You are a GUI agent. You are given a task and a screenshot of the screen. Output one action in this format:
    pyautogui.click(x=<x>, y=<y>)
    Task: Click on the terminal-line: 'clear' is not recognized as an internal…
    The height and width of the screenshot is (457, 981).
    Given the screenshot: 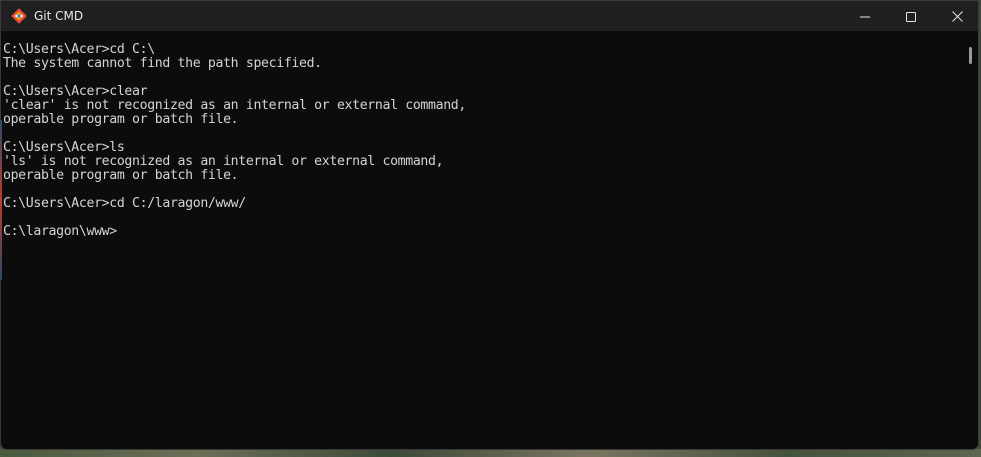 What is the action you would take?
    pyautogui.click(x=234, y=105)
    